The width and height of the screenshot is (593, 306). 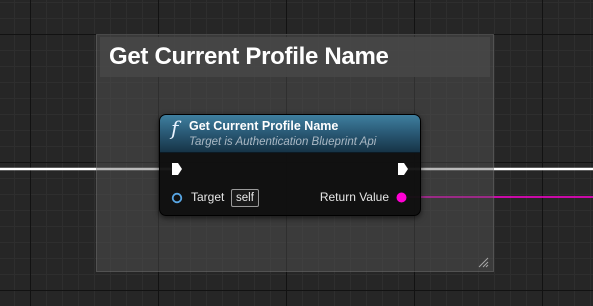 I want to click on comment-header: Get Current Profile Name, so click(x=295, y=57).